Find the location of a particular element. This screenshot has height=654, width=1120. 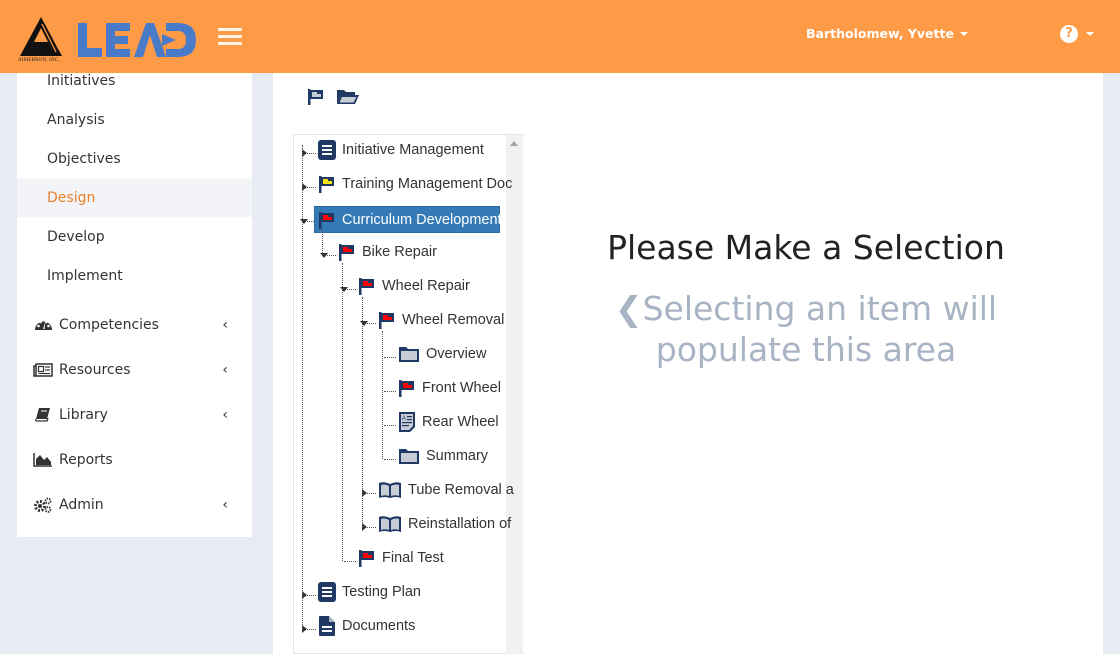

tree-node: Wheel Removal is located at coordinates (441, 320).